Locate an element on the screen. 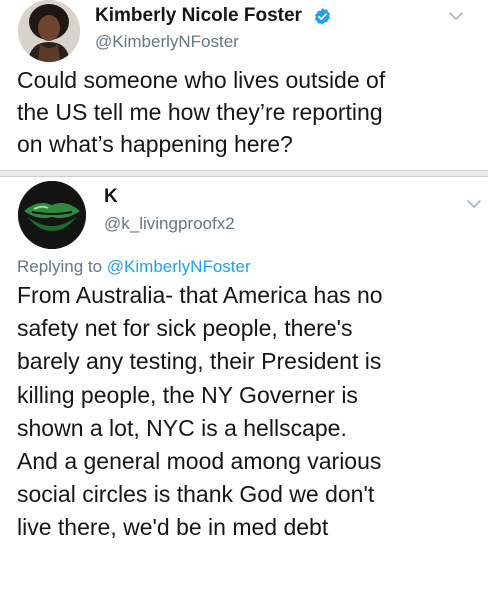 The width and height of the screenshot is (488, 597). tweet-text-line: on what’s happening here? is located at coordinates (155, 144).